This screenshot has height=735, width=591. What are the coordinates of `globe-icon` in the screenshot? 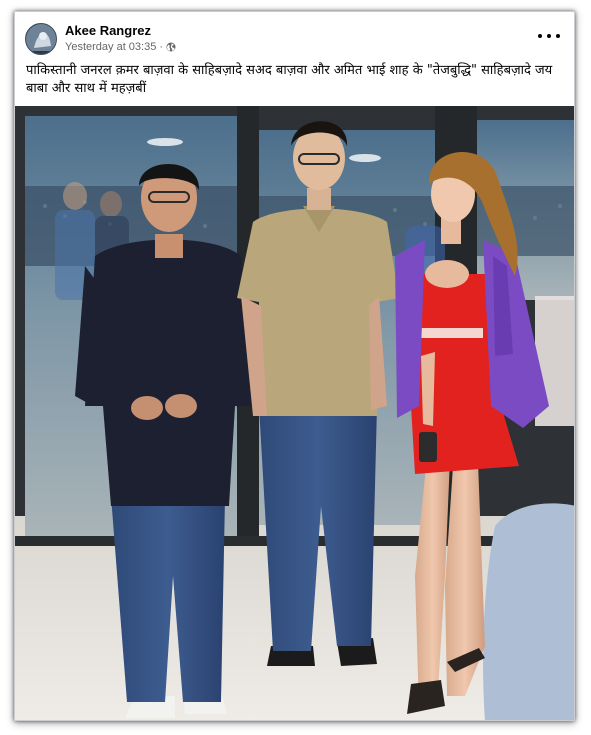 It's located at (171, 47).